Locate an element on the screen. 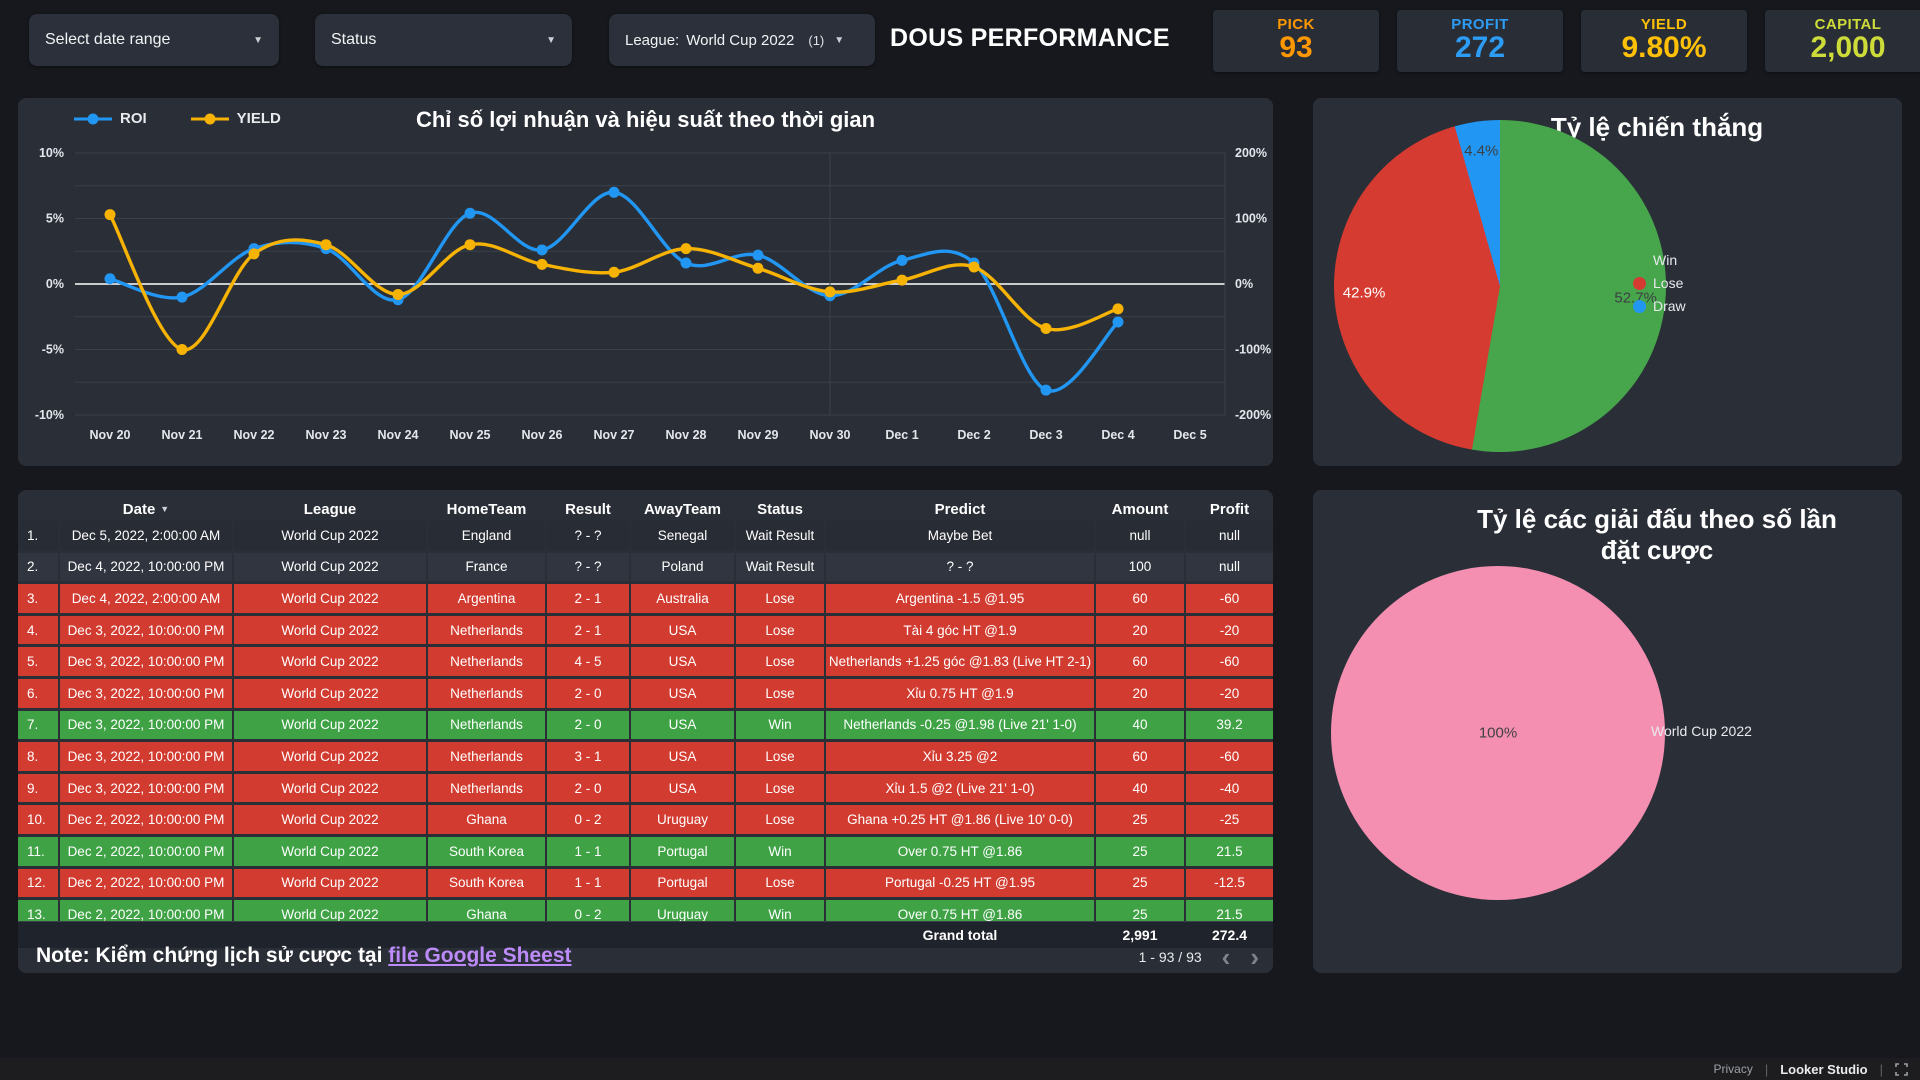 This screenshot has height=1080, width=1920. legend-item-win: Win is located at coordinates (1659, 260).